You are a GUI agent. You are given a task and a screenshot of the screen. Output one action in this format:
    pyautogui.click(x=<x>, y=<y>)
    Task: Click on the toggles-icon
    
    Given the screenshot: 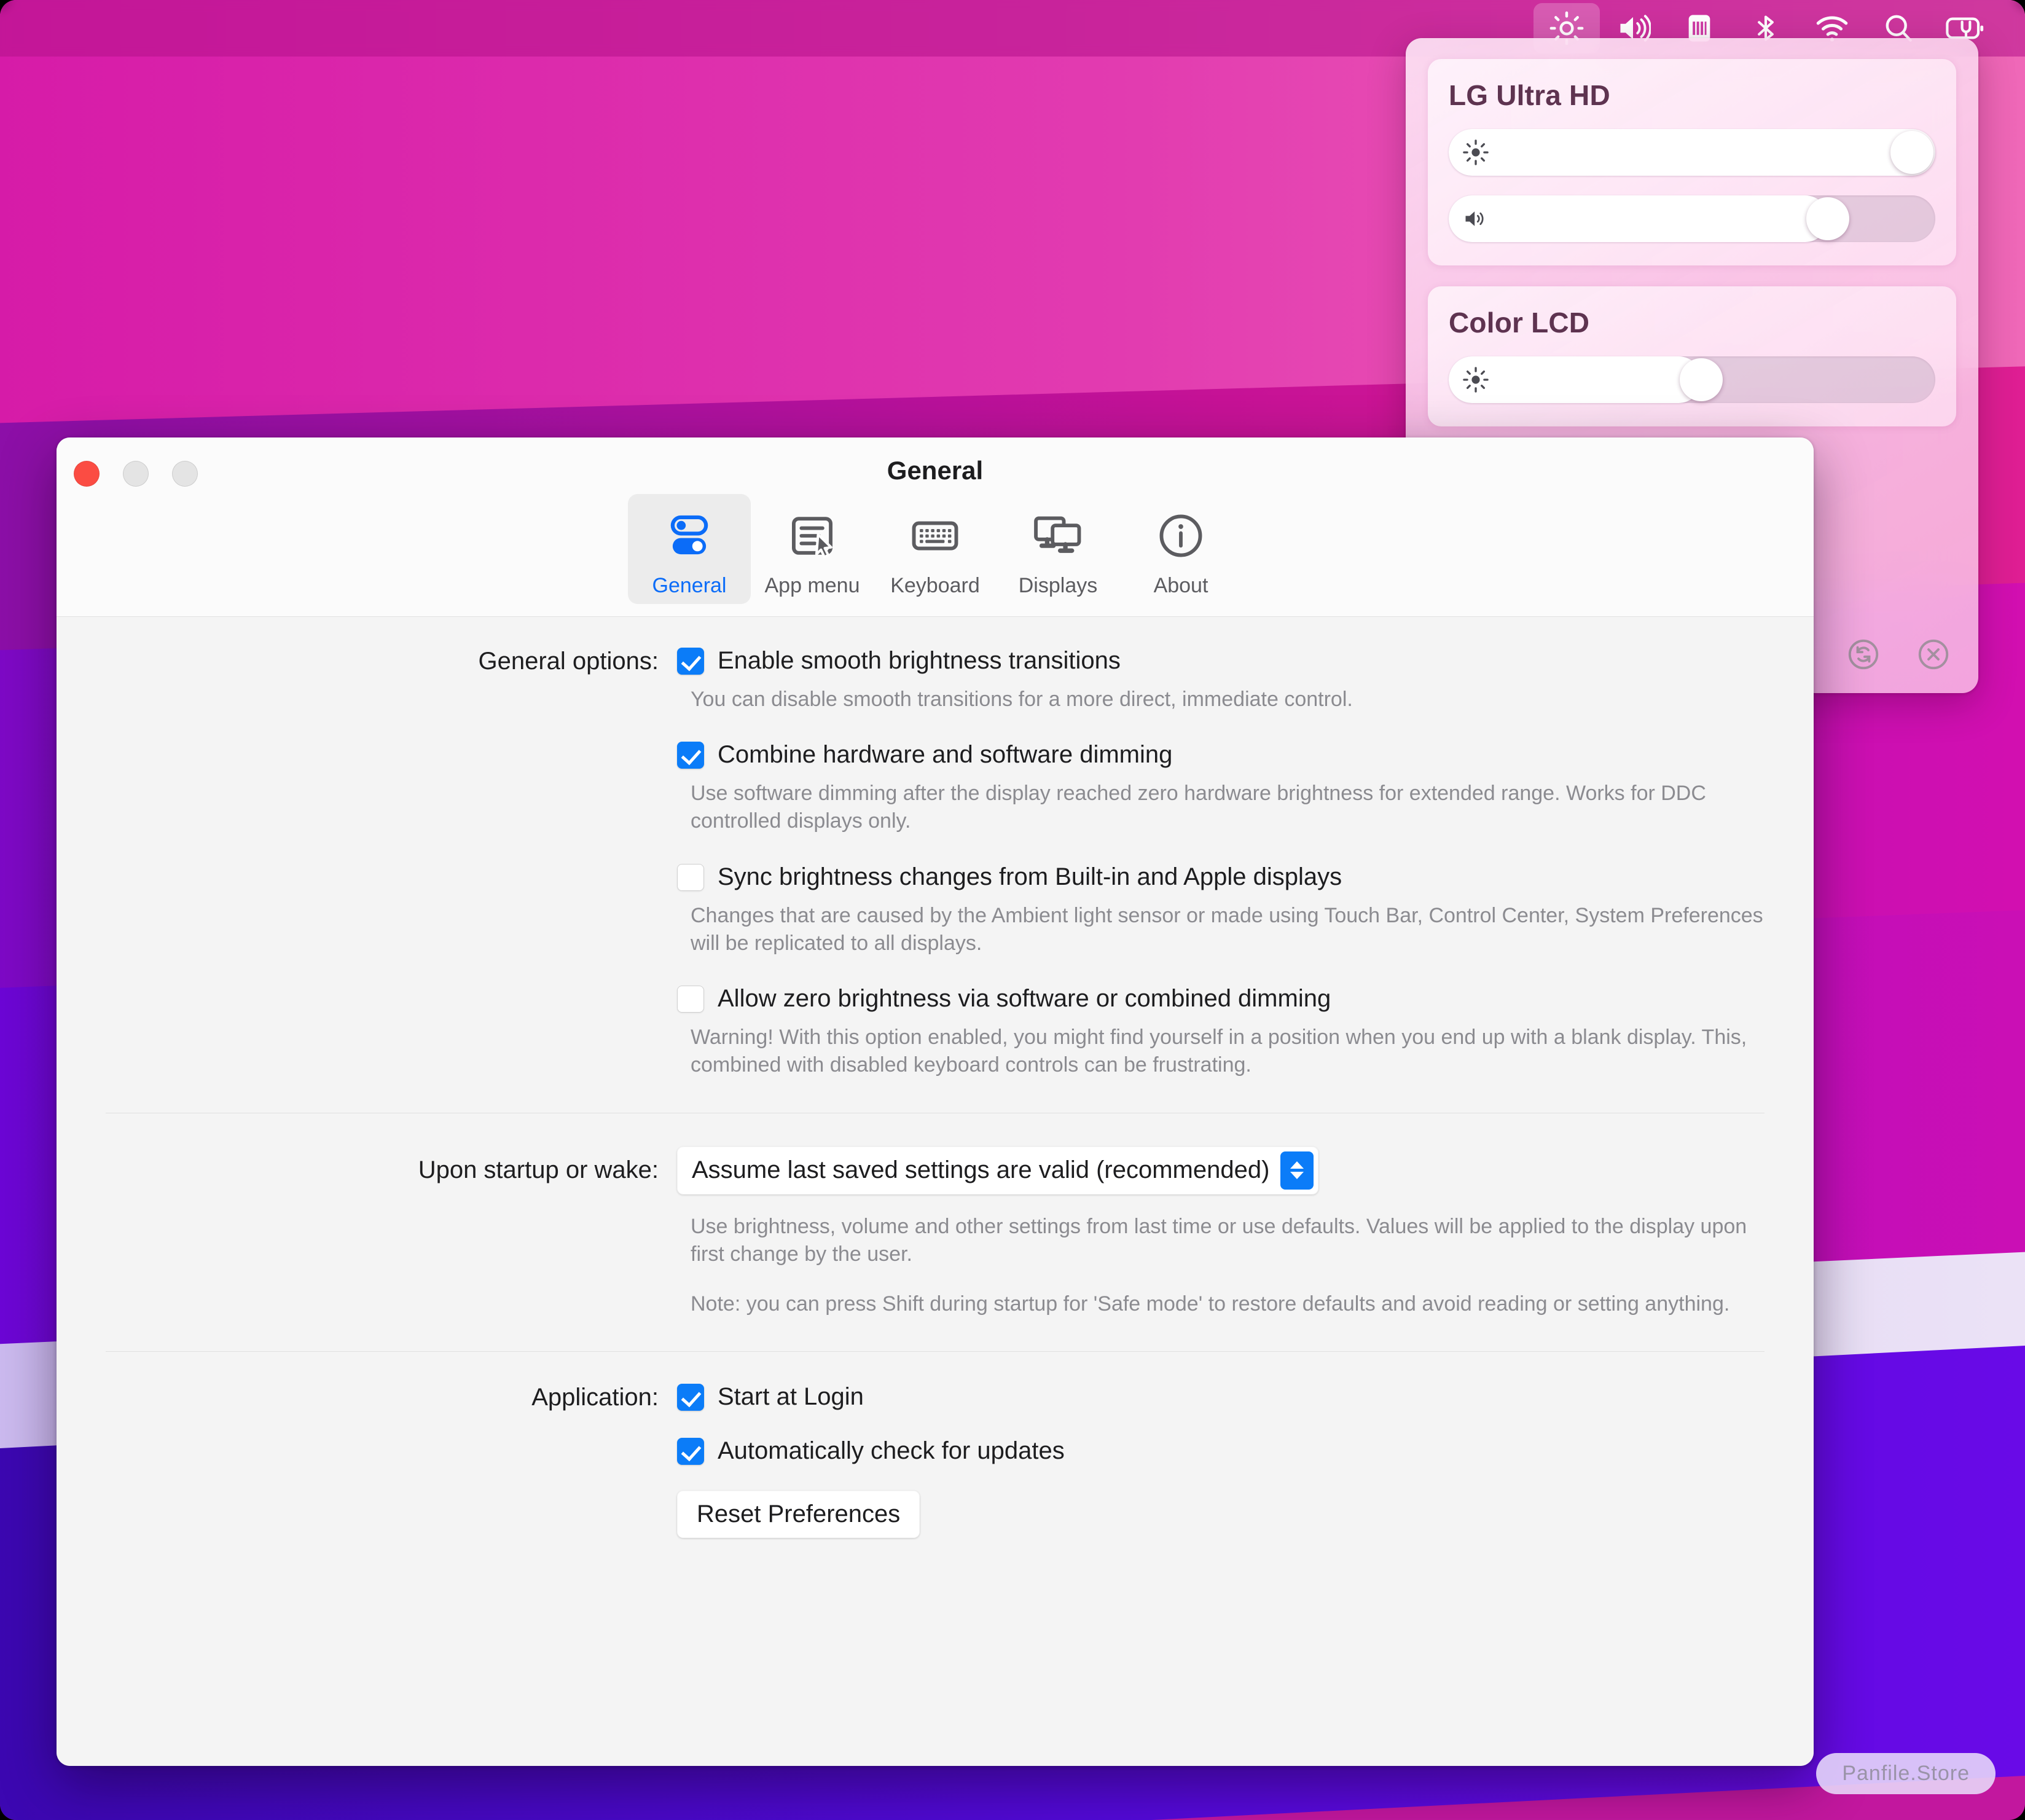 What is the action you would take?
    pyautogui.click(x=689, y=536)
    